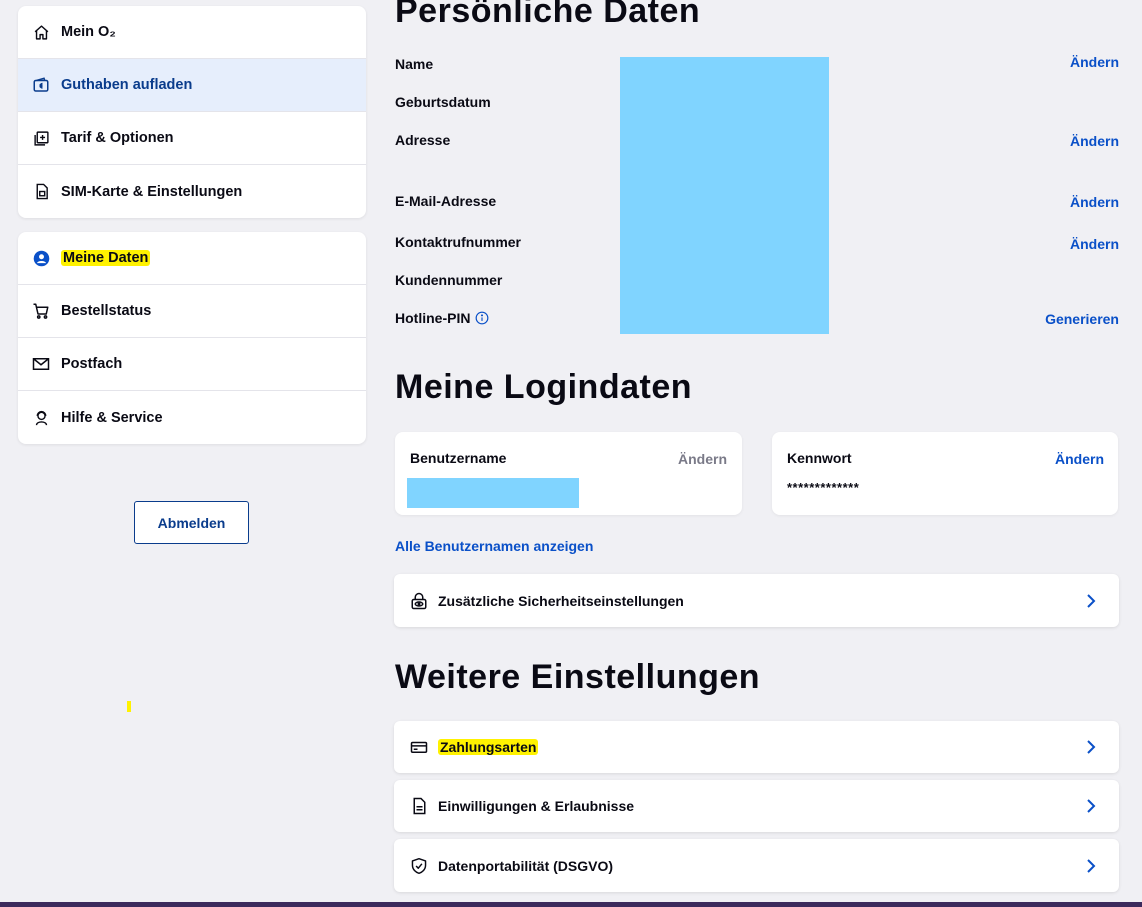  I want to click on password-label: Kennwort, so click(819, 458).